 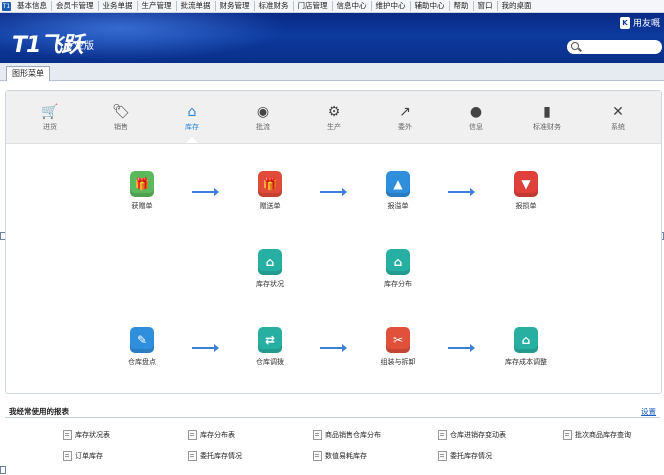 What do you see at coordinates (471, 456) in the screenshot?
I see `report-label: 委托库存情况` at bounding box center [471, 456].